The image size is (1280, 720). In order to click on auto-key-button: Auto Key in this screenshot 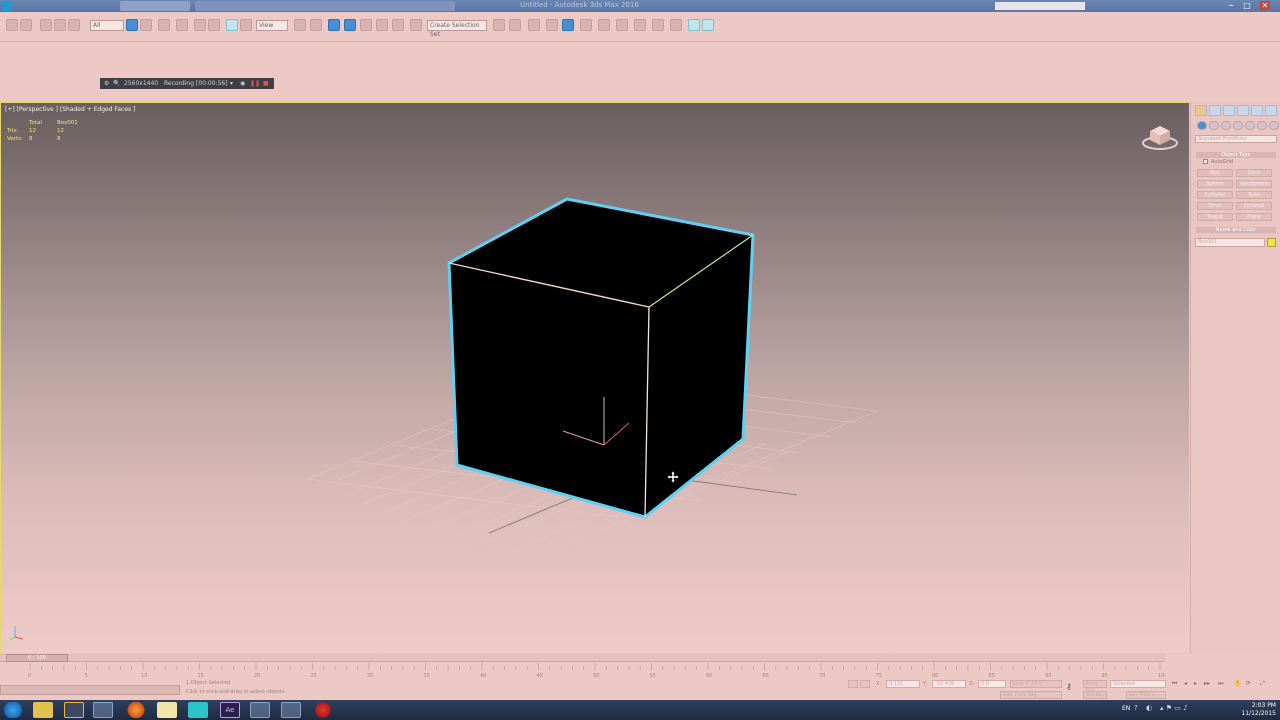, I will do `click(1095, 686)`.